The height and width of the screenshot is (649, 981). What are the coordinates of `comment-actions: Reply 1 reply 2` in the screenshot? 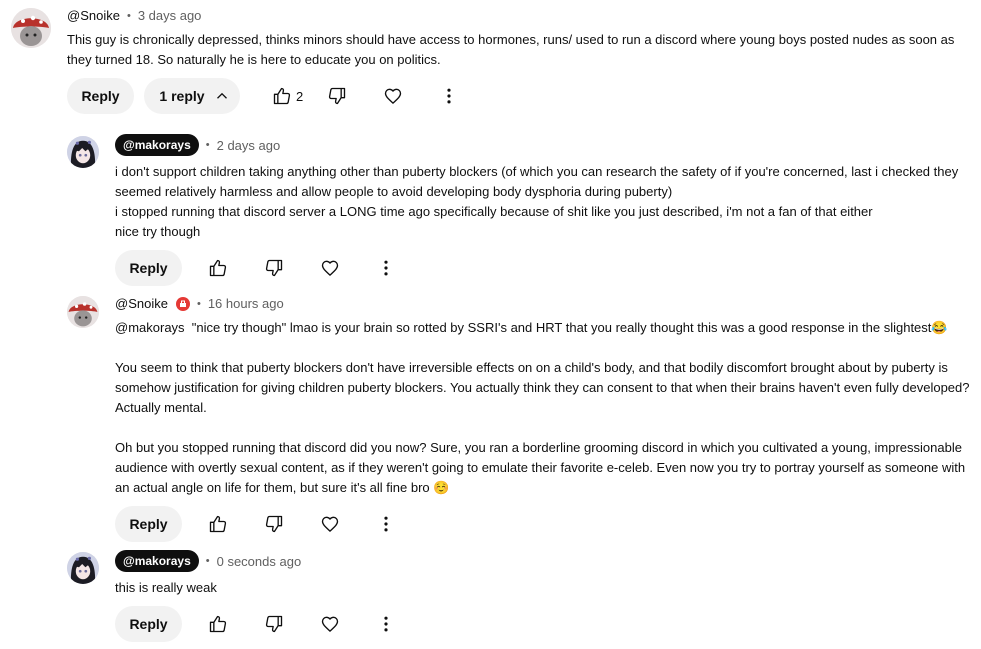 It's located at (268, 96).